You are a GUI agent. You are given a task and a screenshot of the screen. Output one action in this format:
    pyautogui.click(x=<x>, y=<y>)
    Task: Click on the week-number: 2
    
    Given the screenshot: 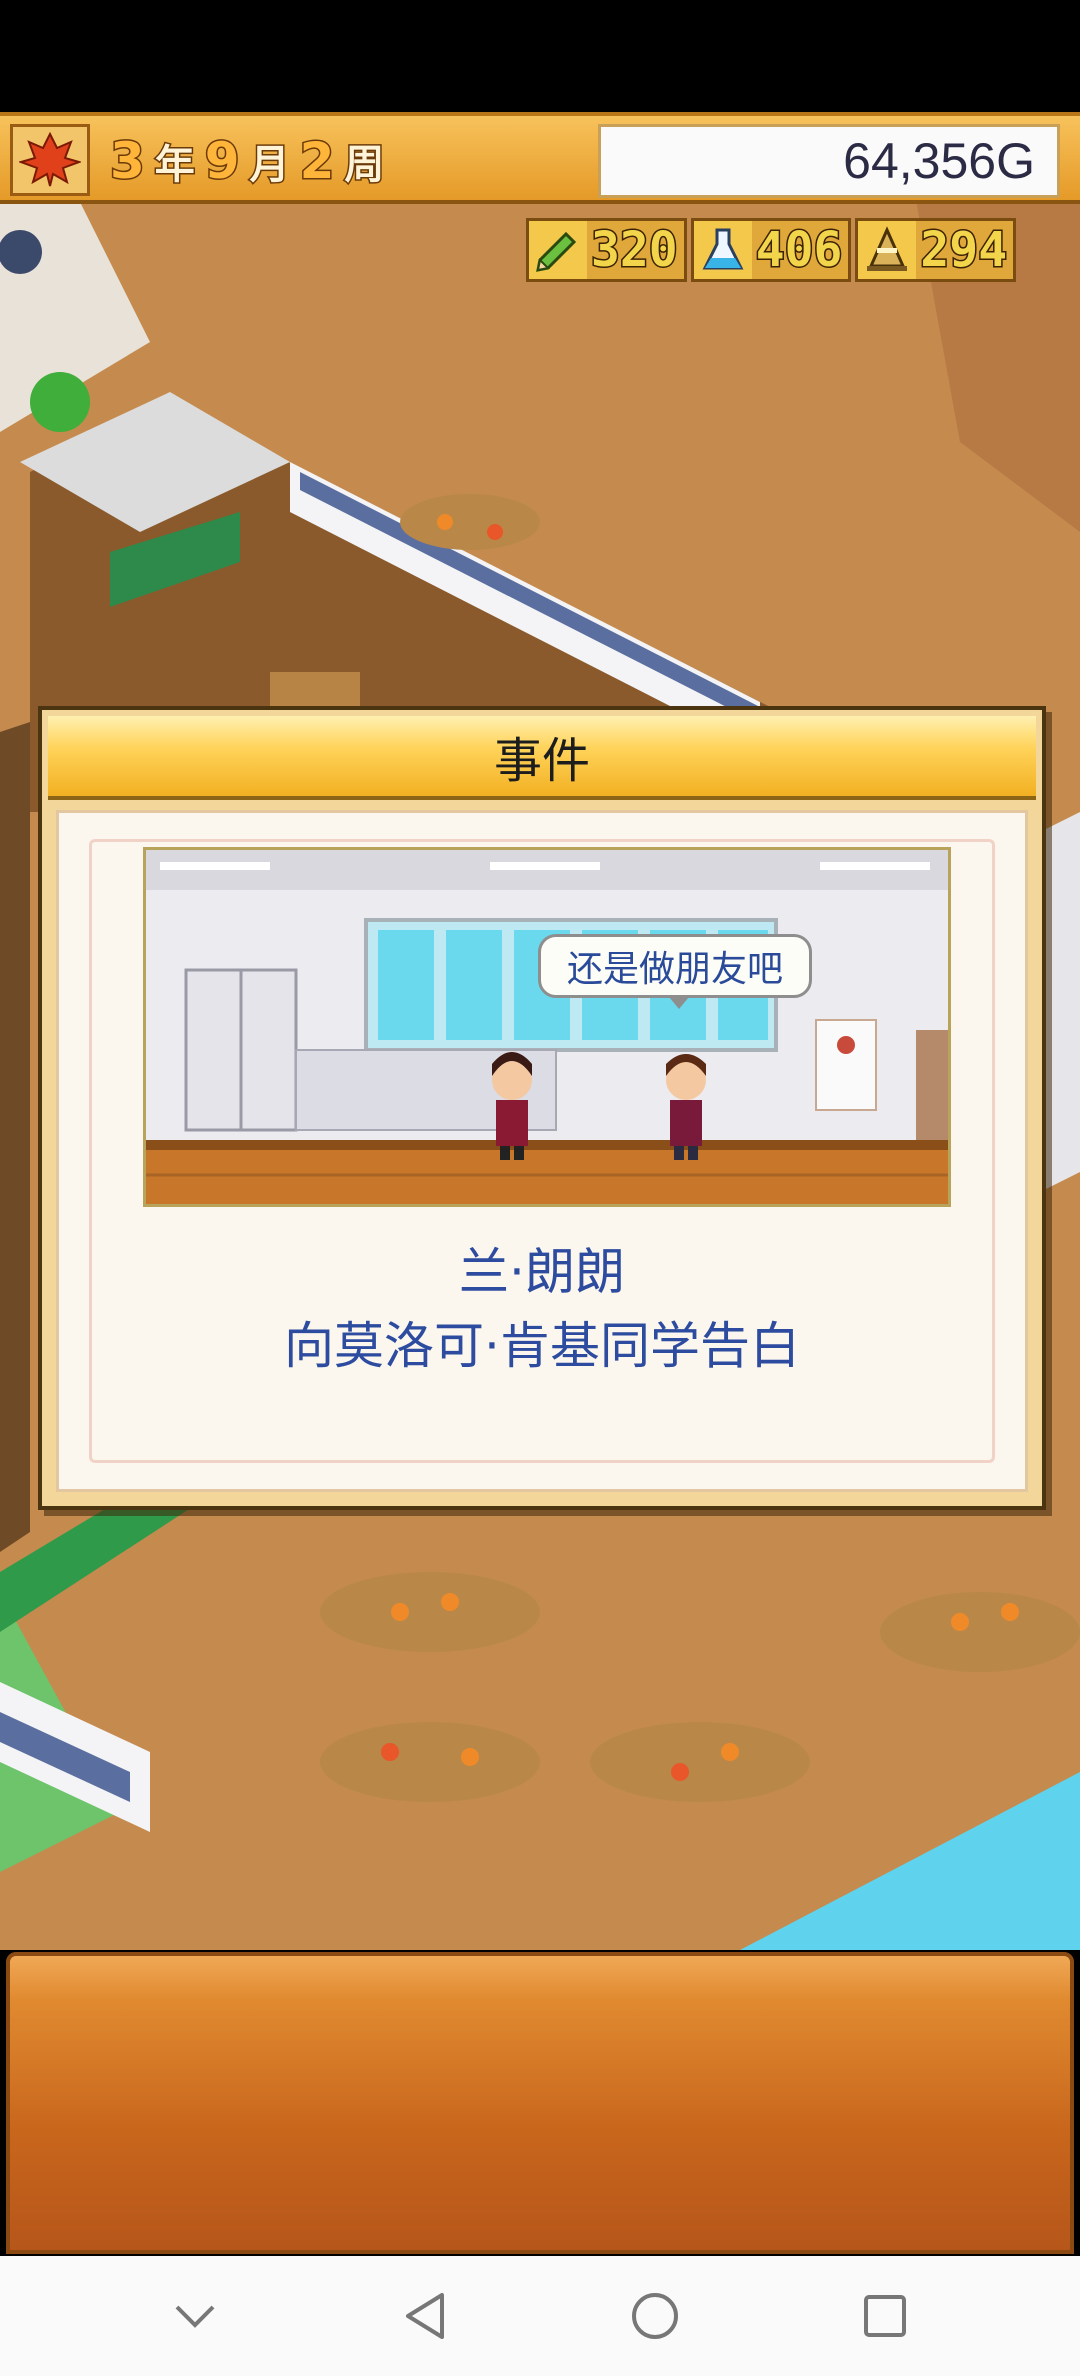 What is the action you would take?
    pyautogui.click(x=317, y=161)
    